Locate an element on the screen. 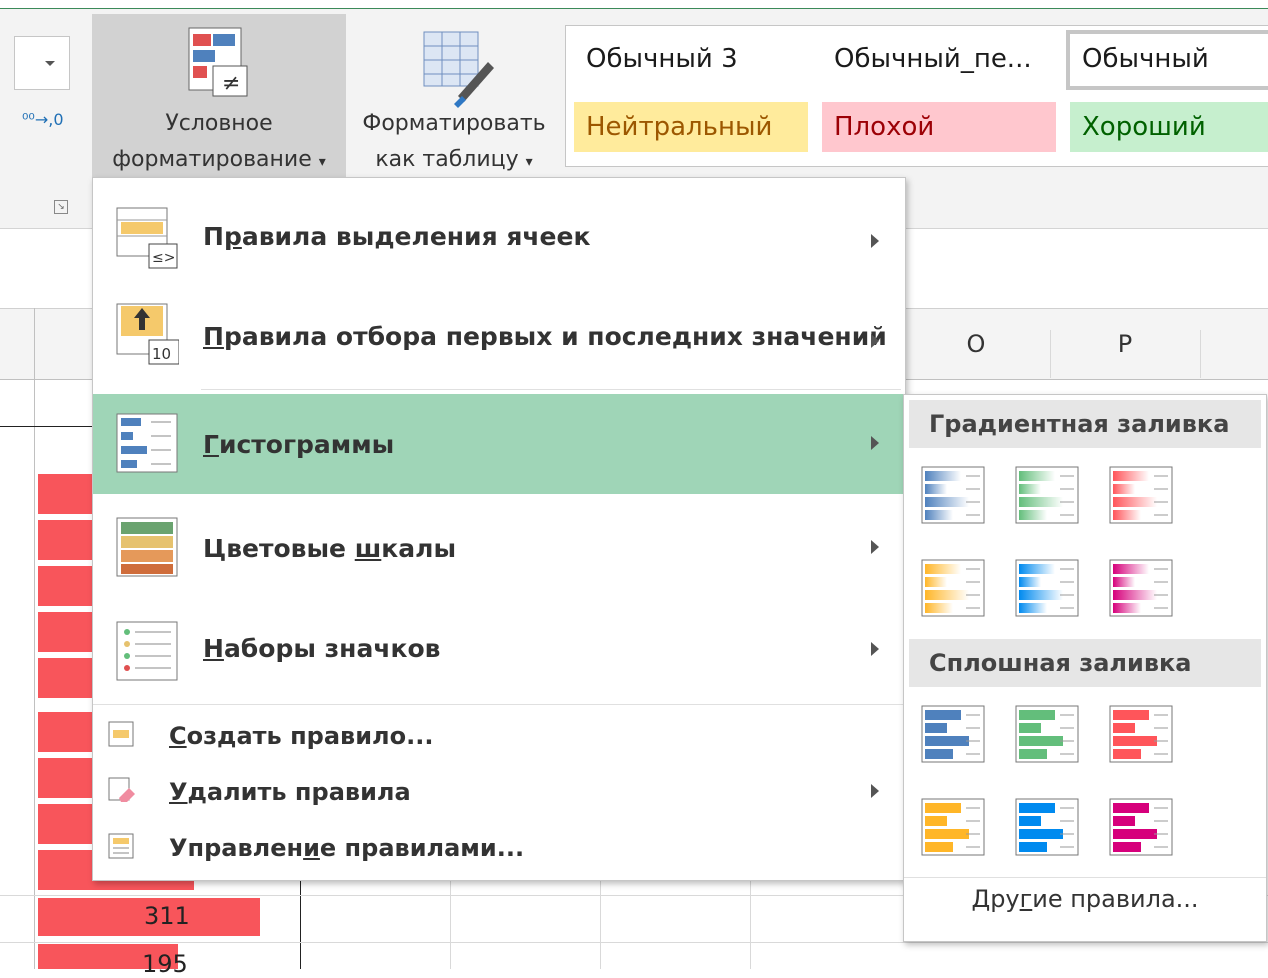 The image size is (1268, 978). conditional-formatting-icon: ≠ is located at coordinates (218, 62).